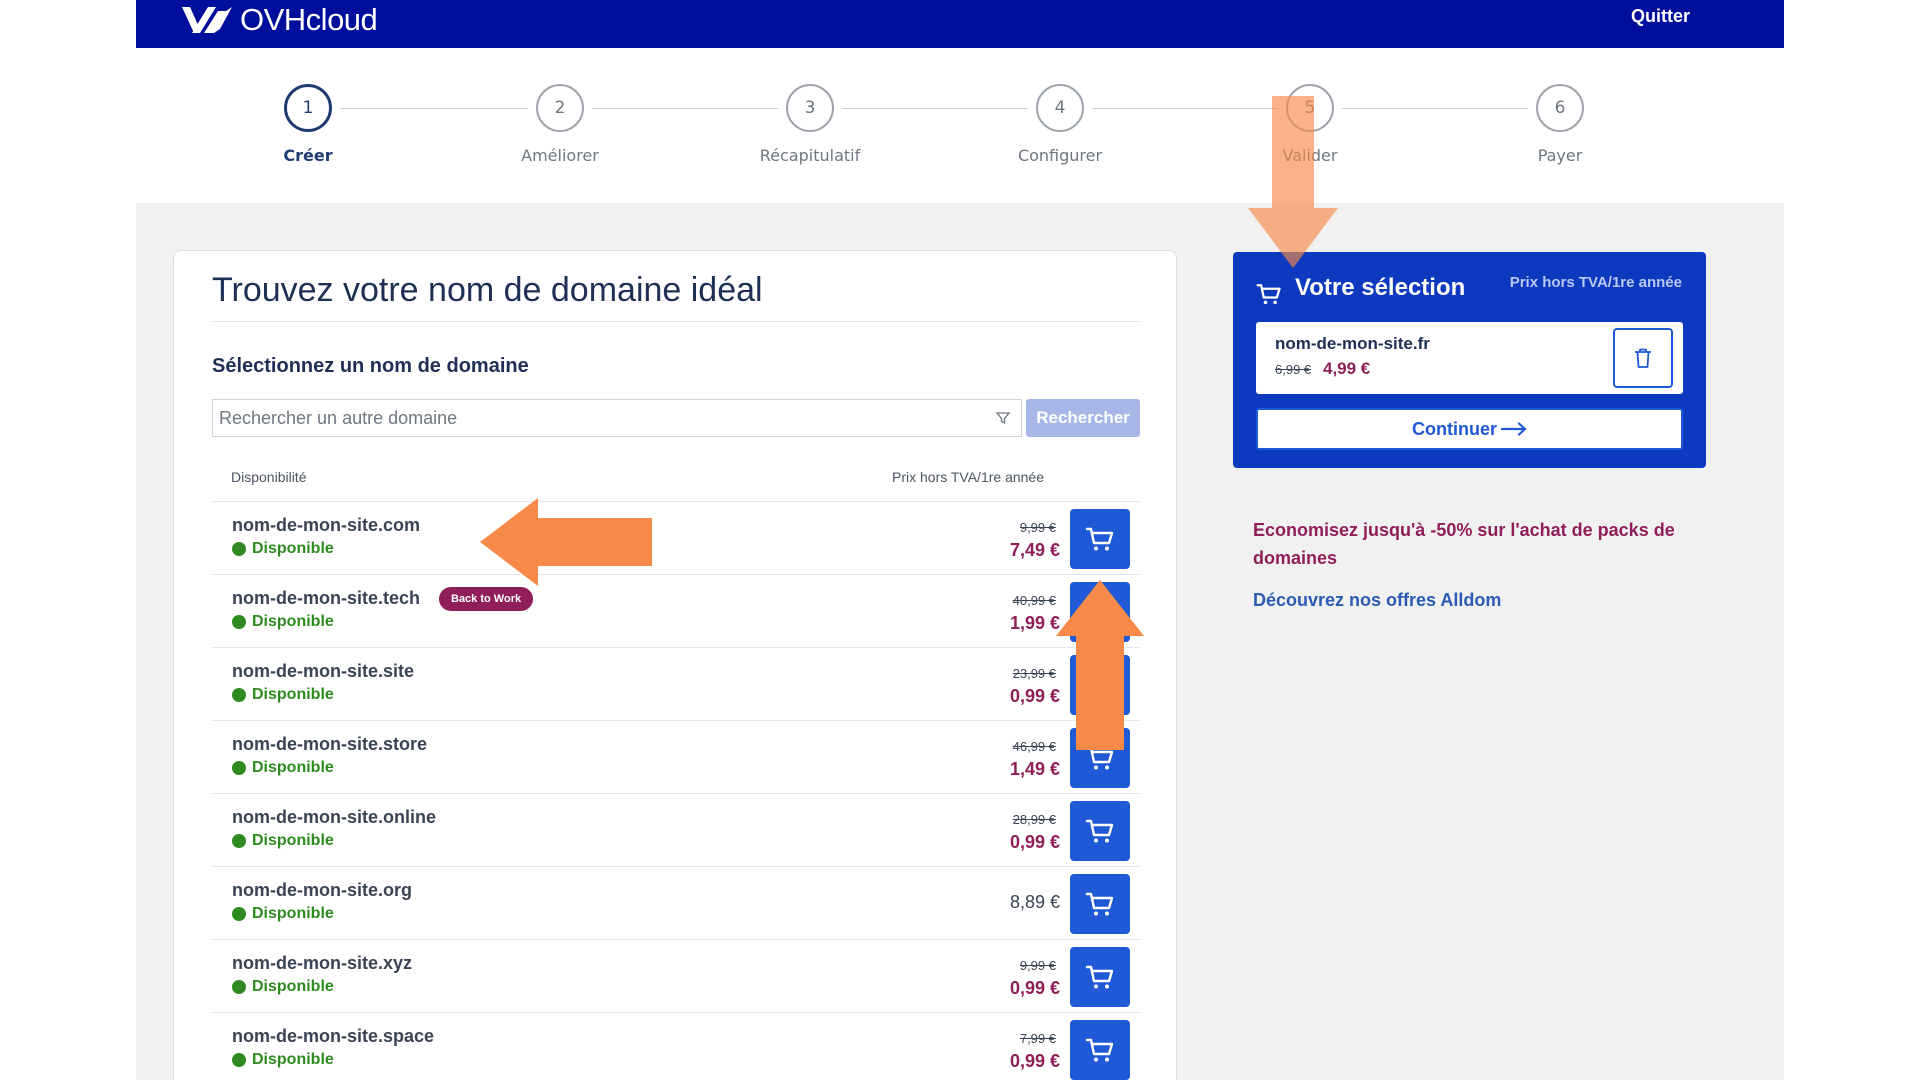 The height and width of the screenshot is (1080, 1920). What do you see at coordinates (308, 155) in the screenshot?
I see `step-label: Créer` at bounding box center [308, 155].